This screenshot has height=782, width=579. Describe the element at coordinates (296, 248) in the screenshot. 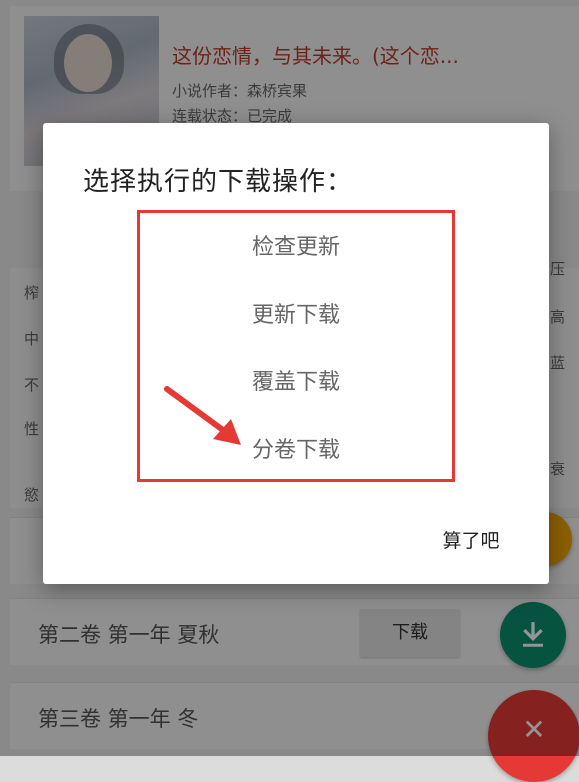

I see `option-check-update: 检查更新` at that location.